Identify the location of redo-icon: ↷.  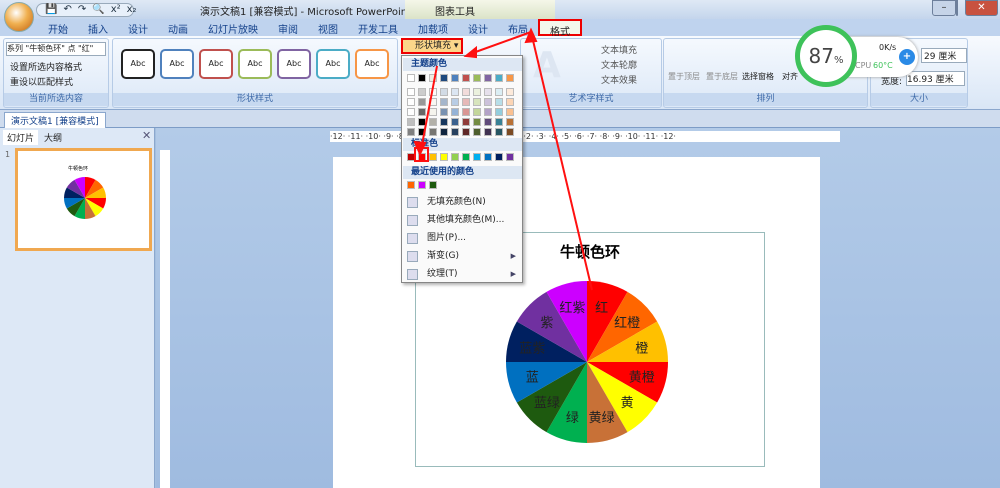
(82, 10).